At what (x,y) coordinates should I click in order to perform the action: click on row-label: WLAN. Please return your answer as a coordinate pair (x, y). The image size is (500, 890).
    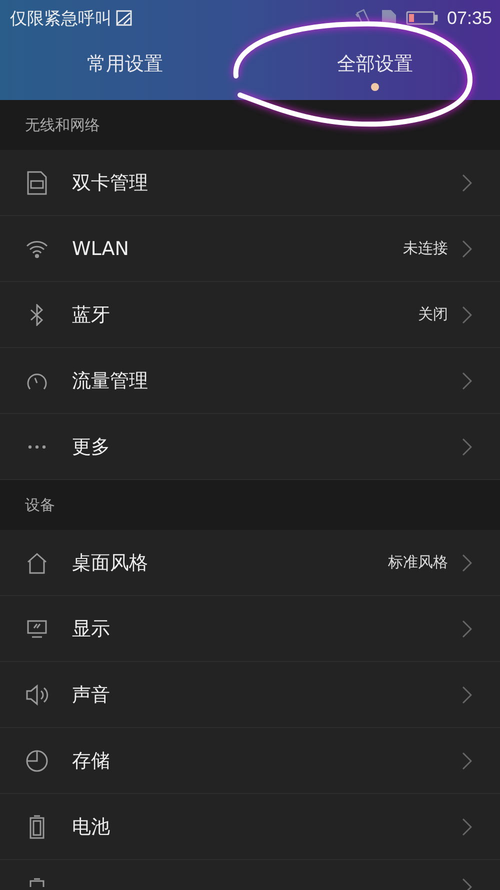
    Looking at the image, I should click on (101, 249).